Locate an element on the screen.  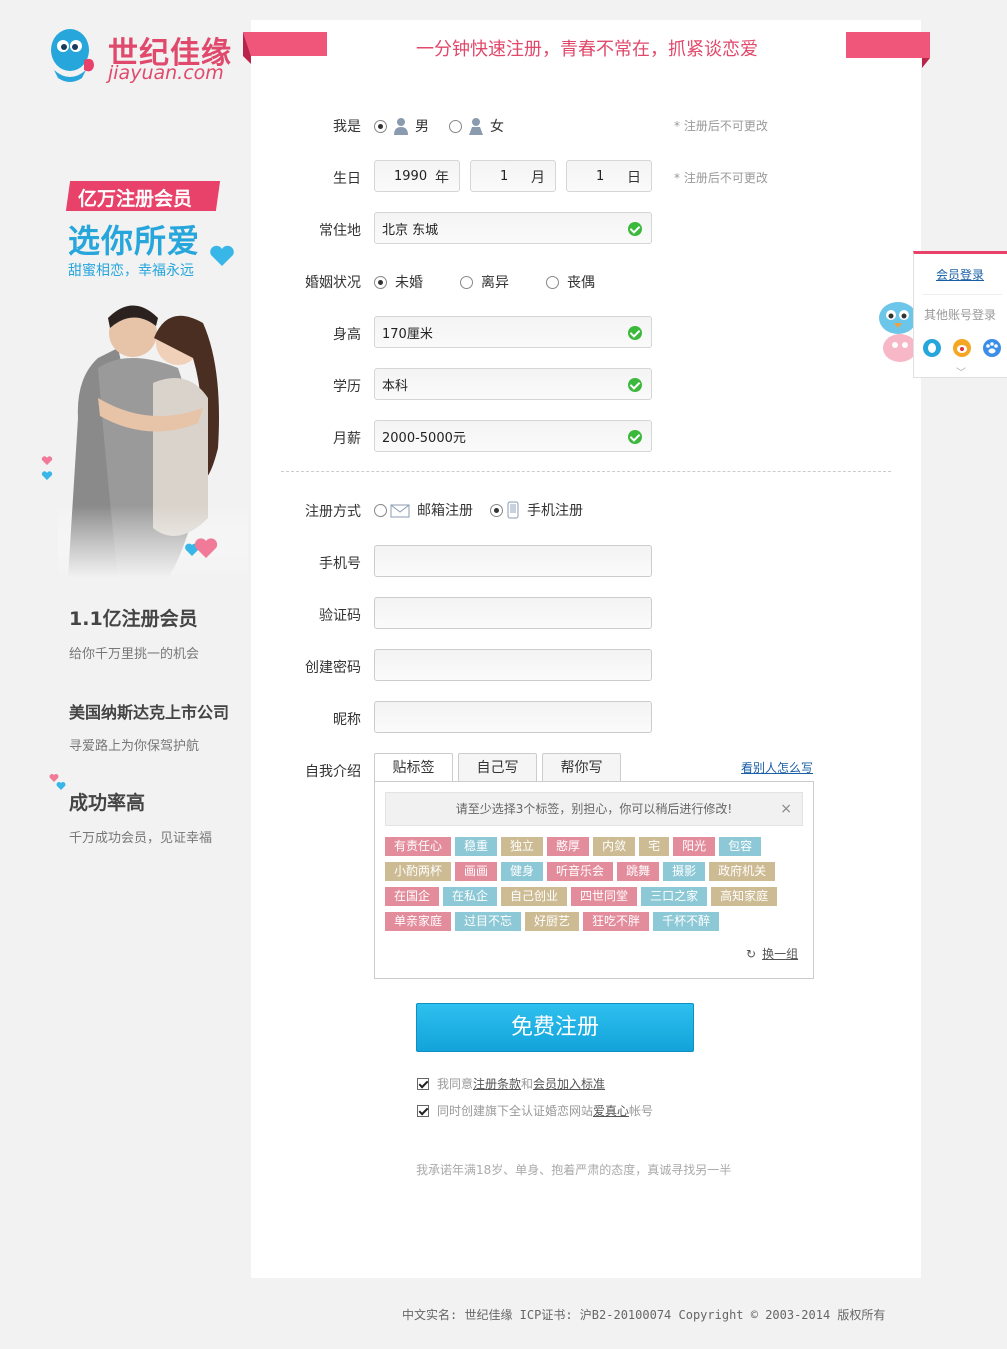
marital-single-radio is located at coordinates (380, 282).